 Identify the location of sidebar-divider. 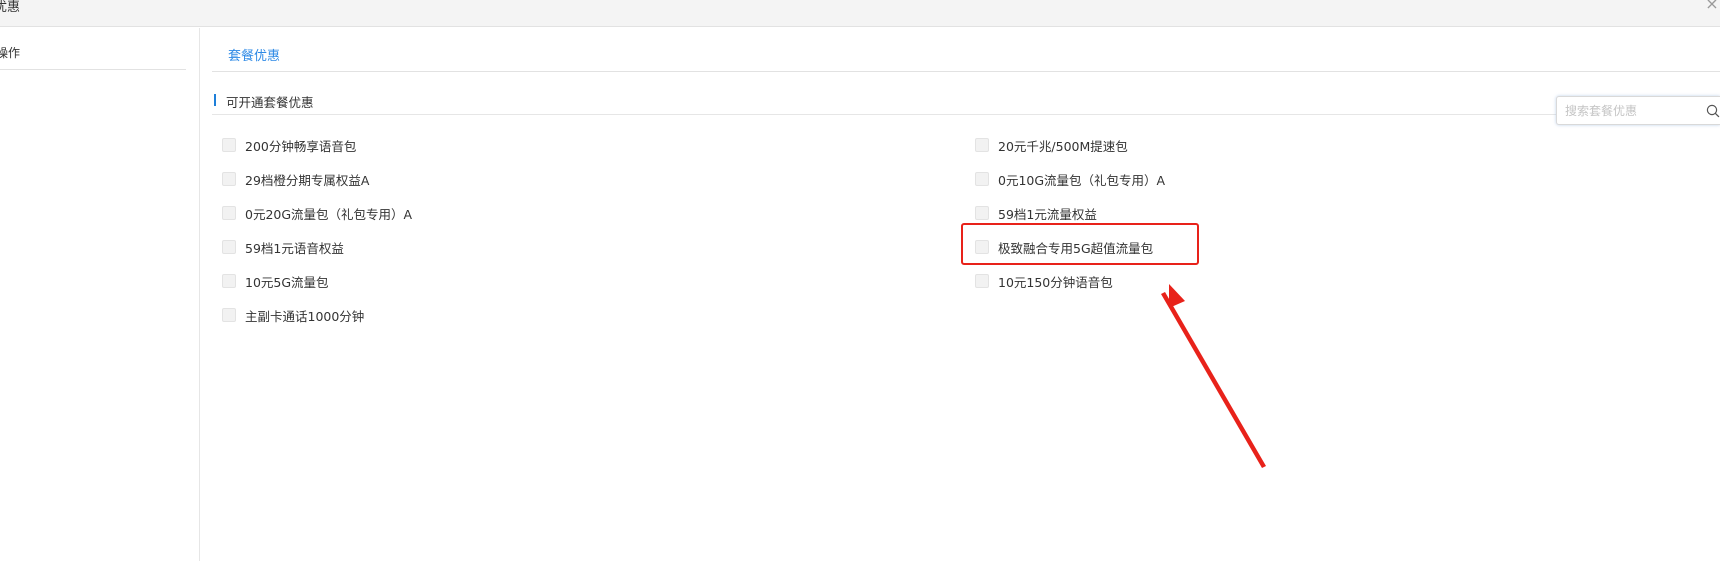
(93, 69).